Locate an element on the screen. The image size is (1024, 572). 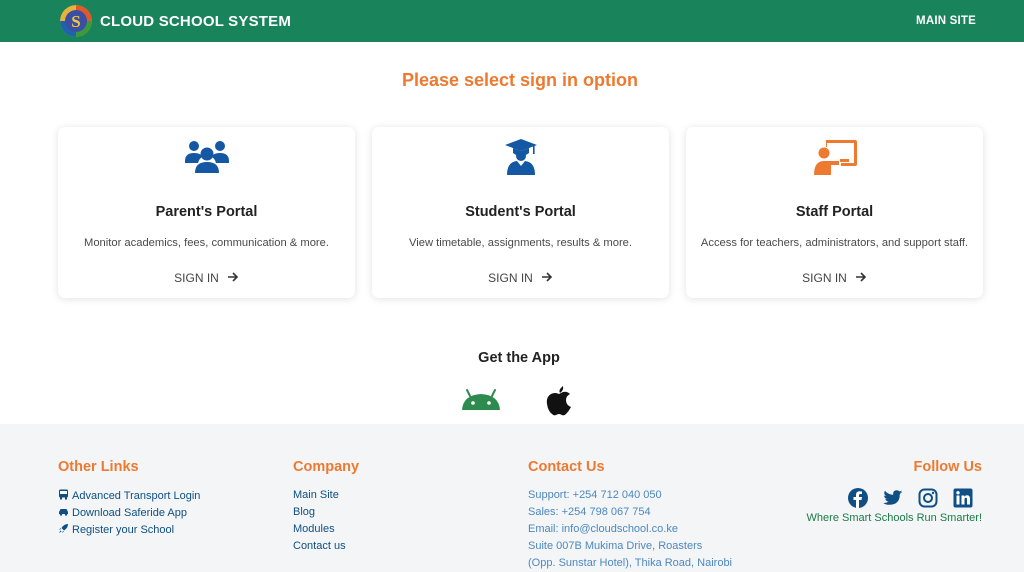
tagline: Where Smart Schools Run Smarter! is located at coordinates (894, 518).